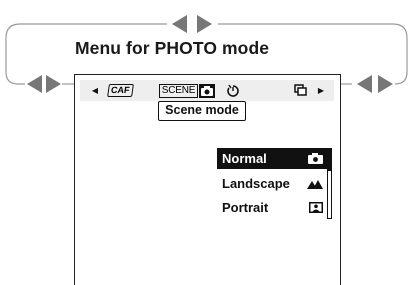 This screenshot has width=414, height=285. Describe the element at coordinates (245, 207) in the screenshot. I see `menu-item-label: Portrait` at that location.